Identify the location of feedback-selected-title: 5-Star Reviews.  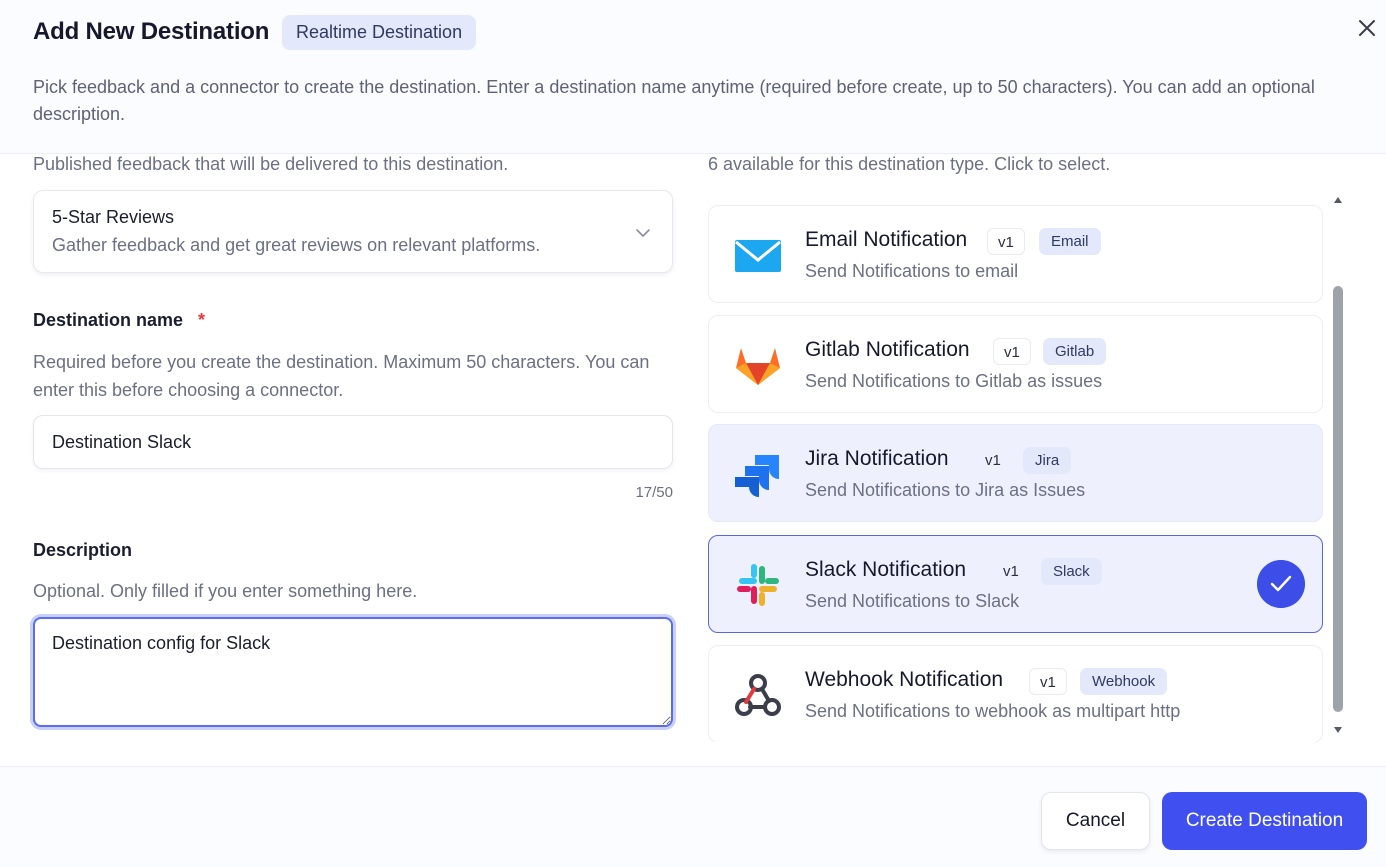
(113, 217).